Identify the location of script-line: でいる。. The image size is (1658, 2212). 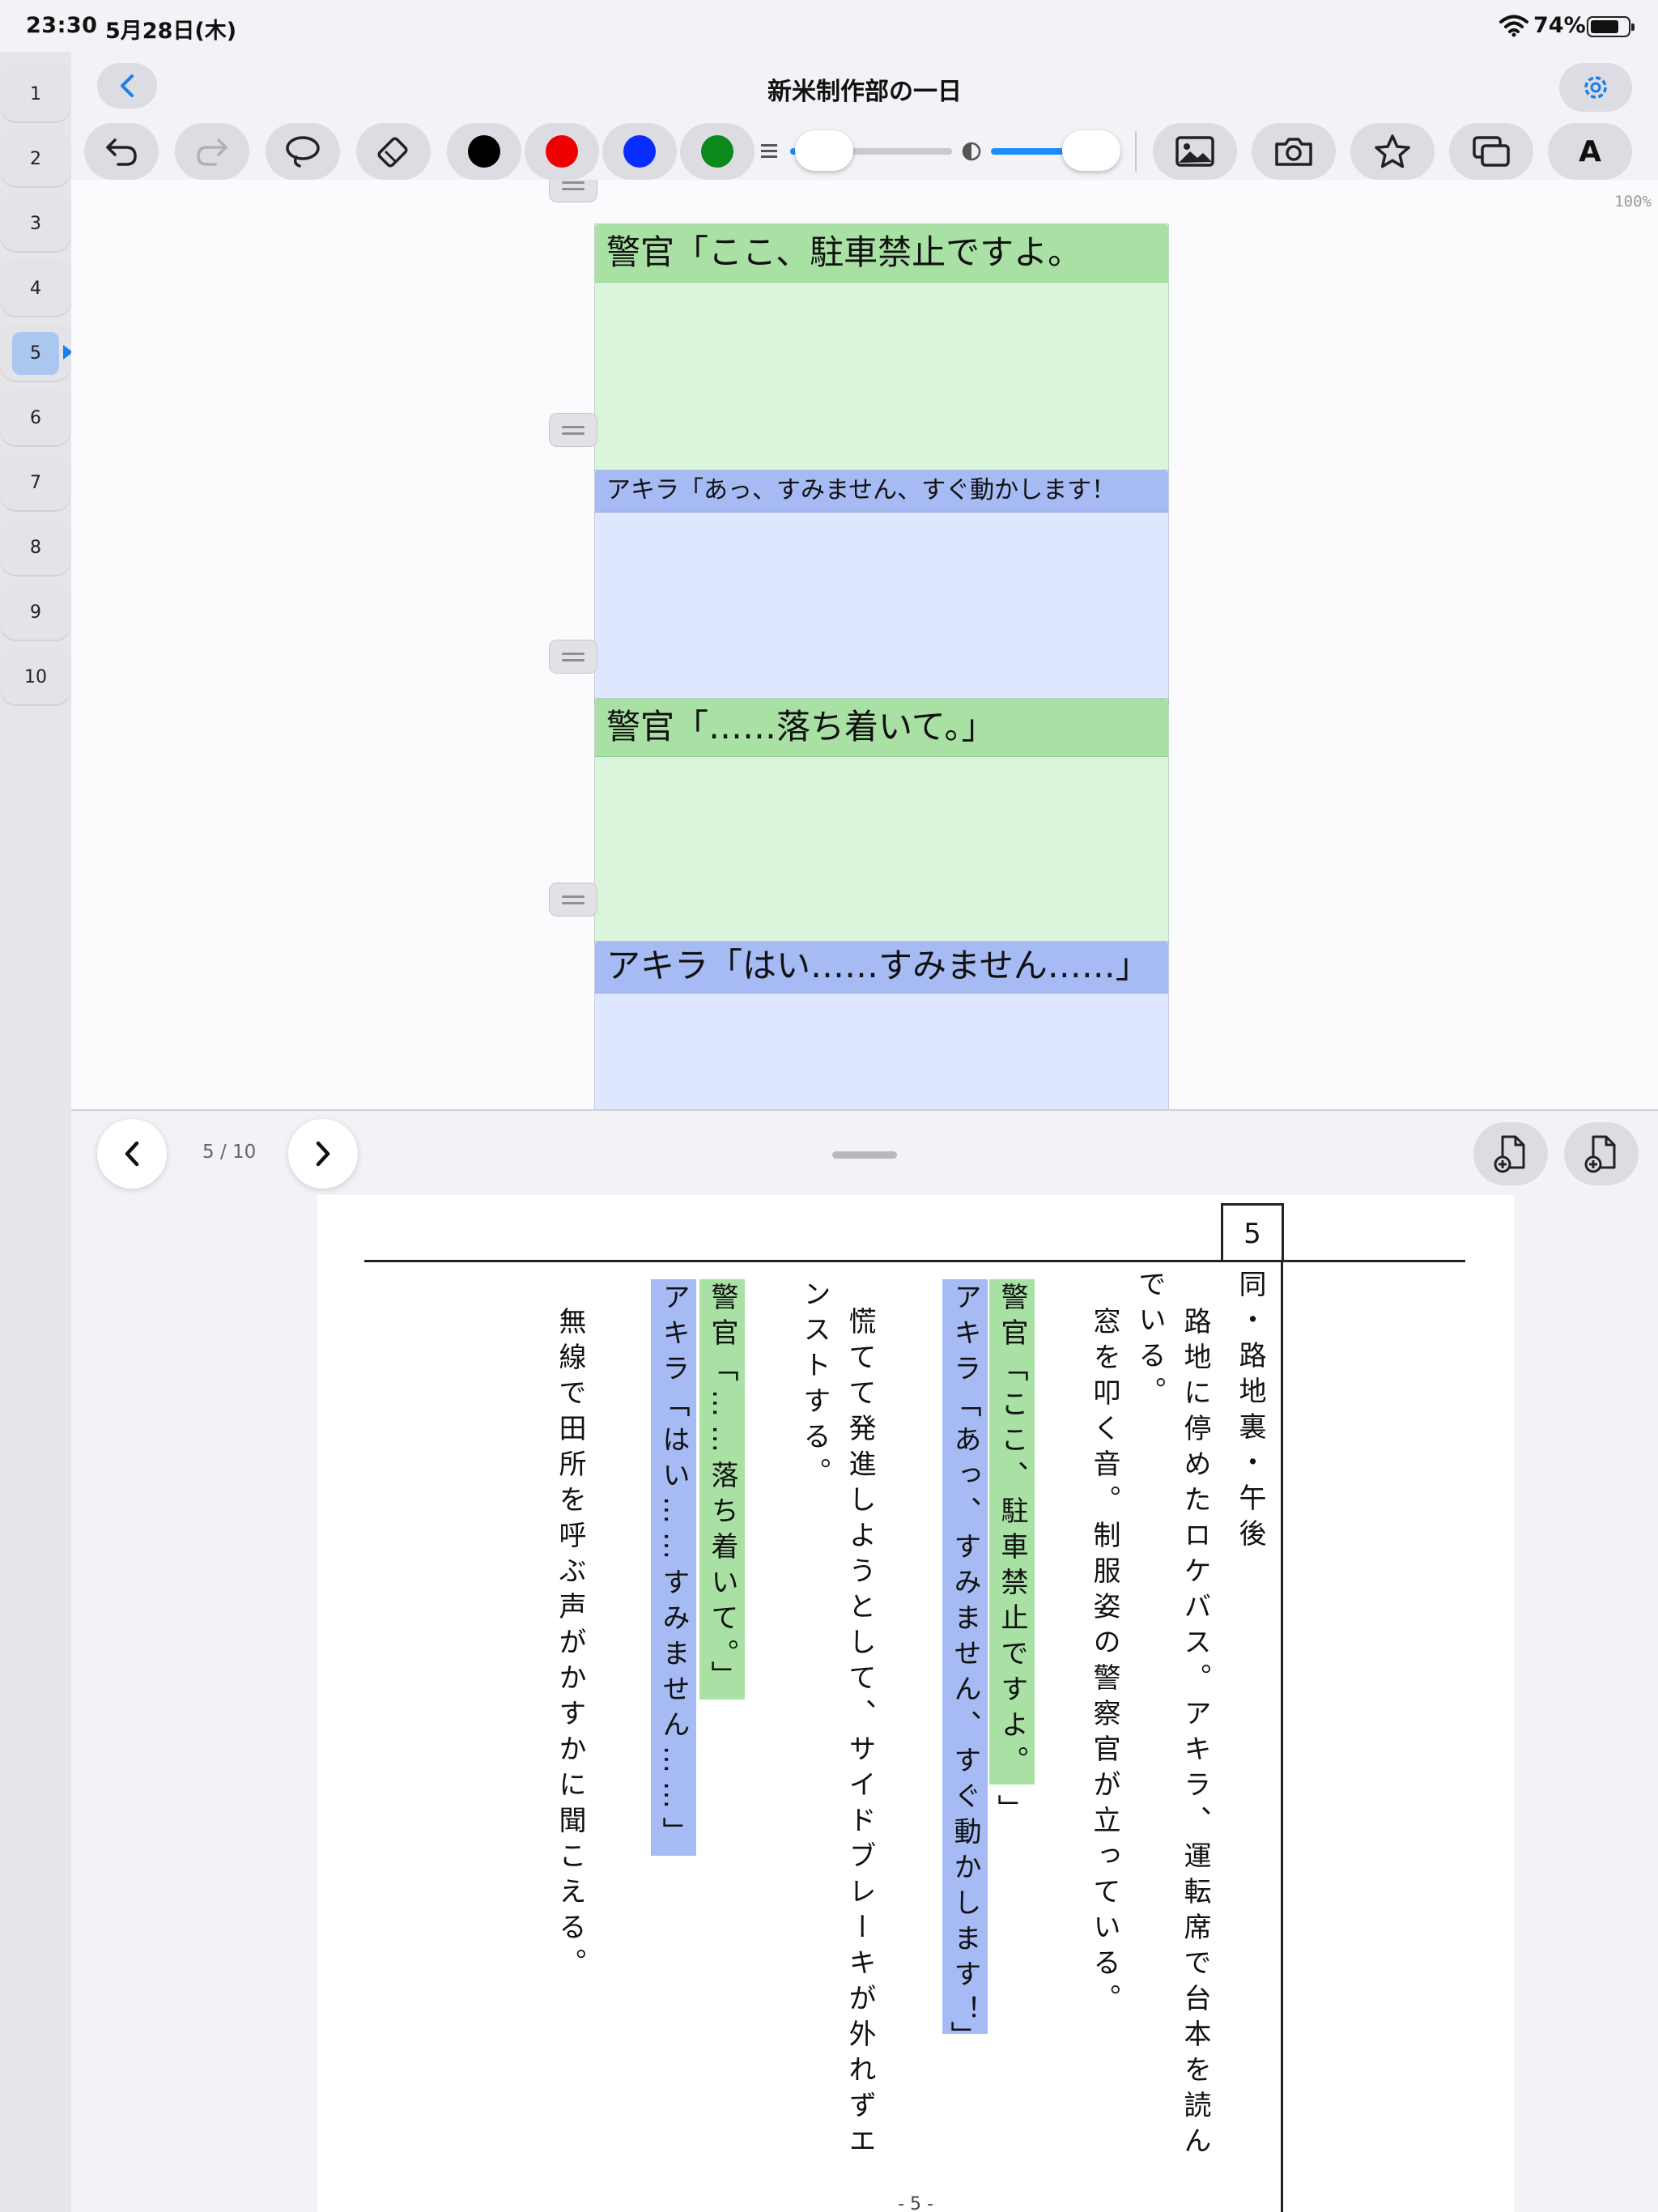
(1149, 1341).